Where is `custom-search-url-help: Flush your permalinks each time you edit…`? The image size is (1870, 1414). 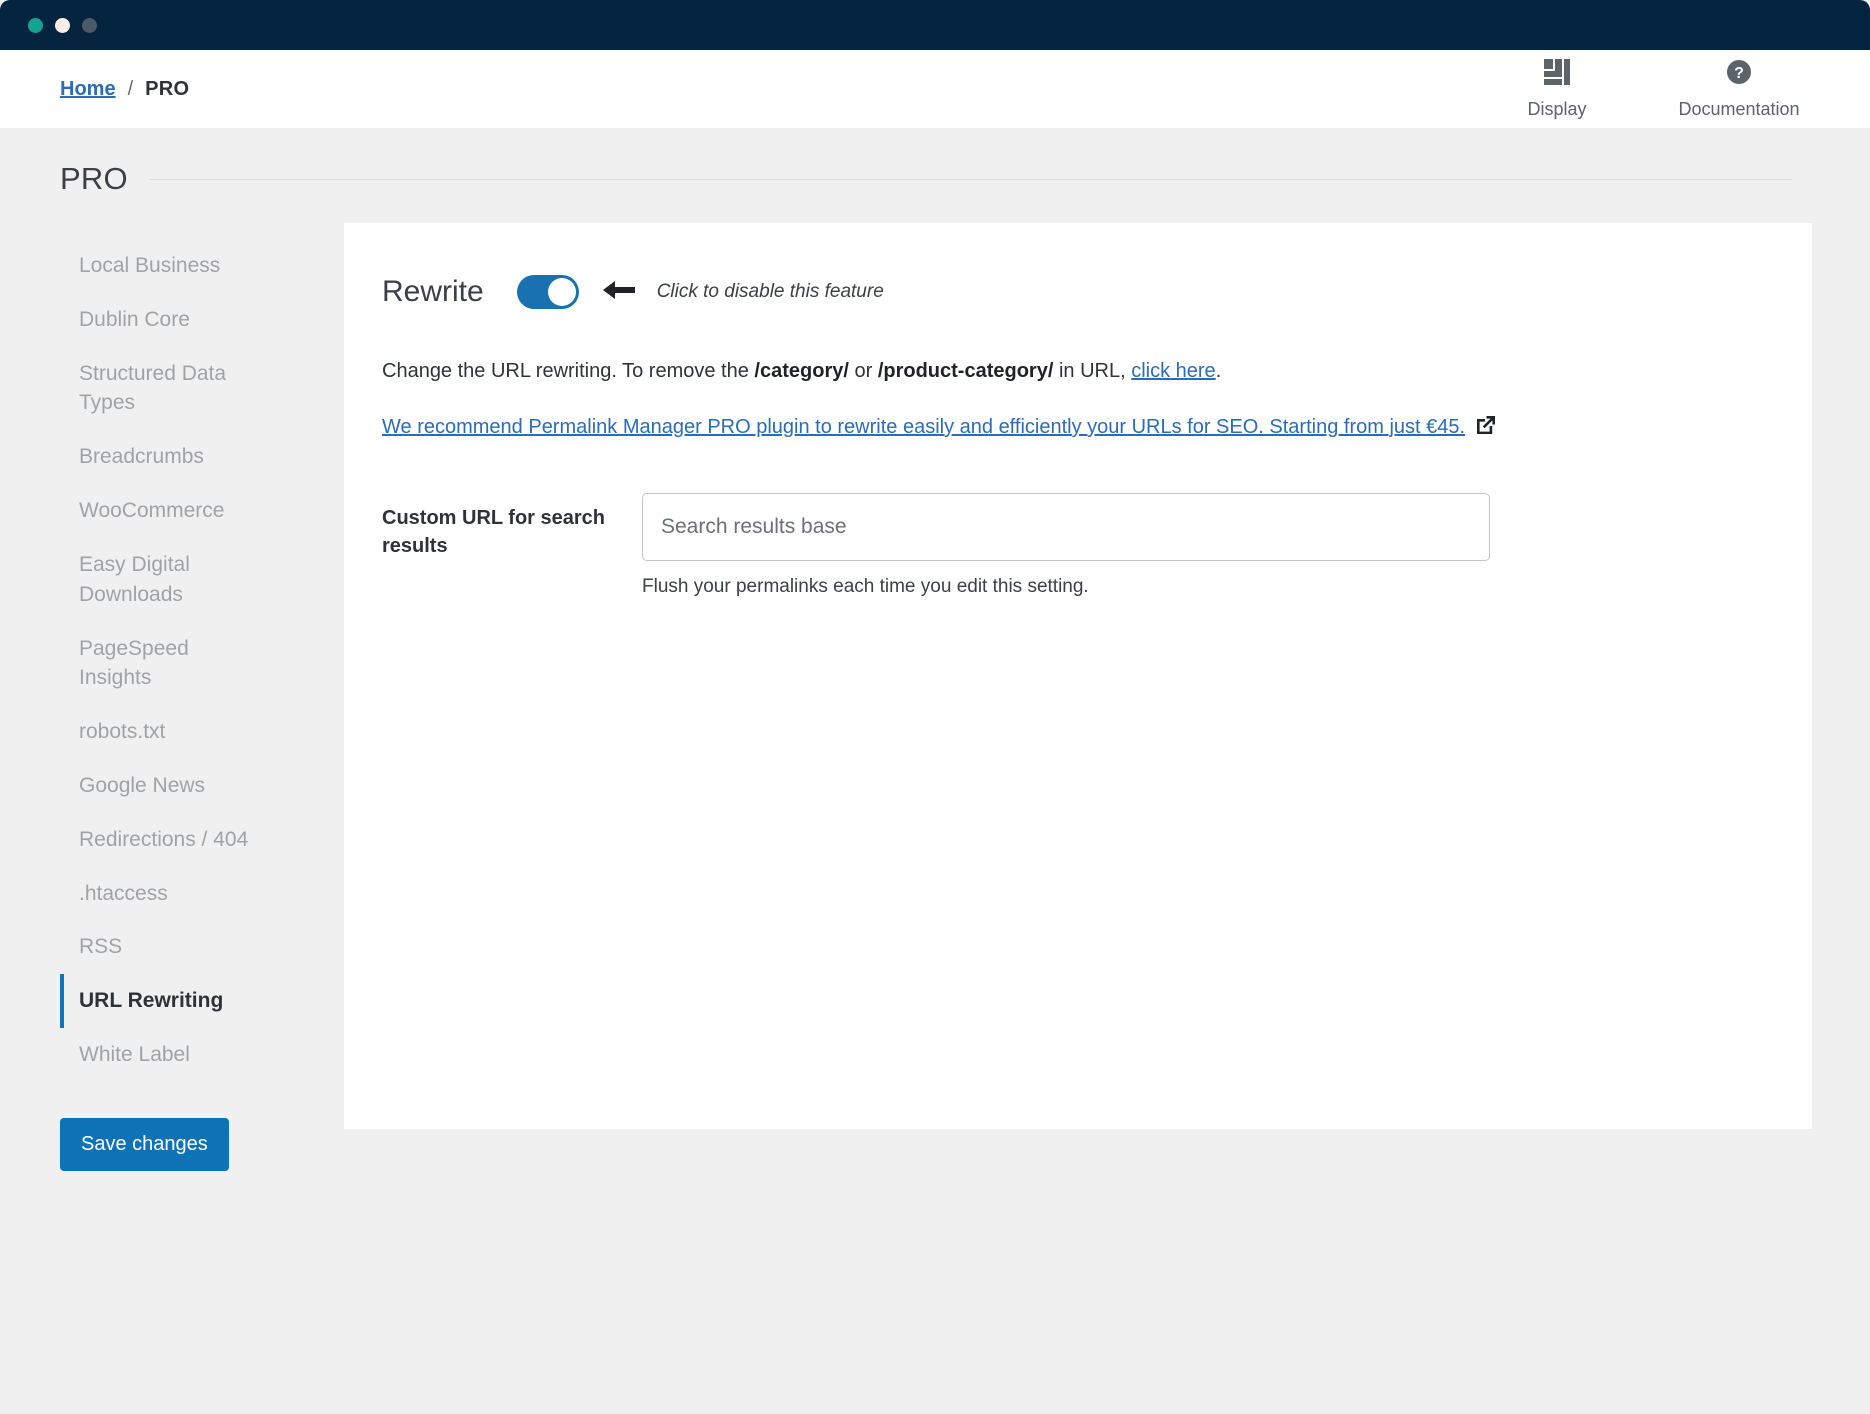
custom-search-url-help: Flush your permalinks each time you edit… is located at coordinates (865, 586).